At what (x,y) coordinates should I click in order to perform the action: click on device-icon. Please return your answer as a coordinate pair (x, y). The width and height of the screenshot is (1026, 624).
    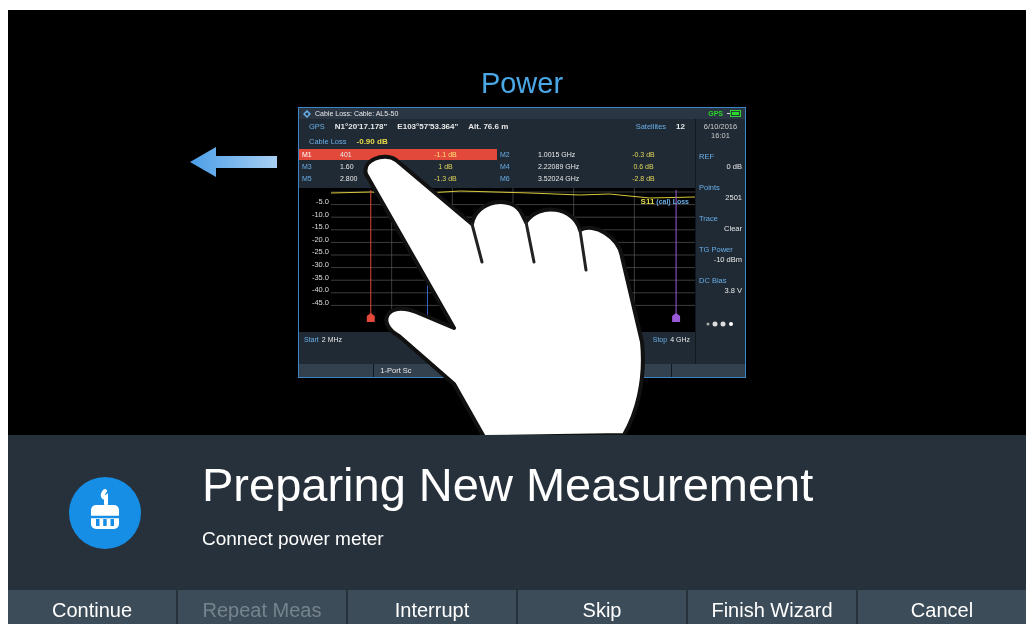
    Looking at the image, I should click on (105, 512).